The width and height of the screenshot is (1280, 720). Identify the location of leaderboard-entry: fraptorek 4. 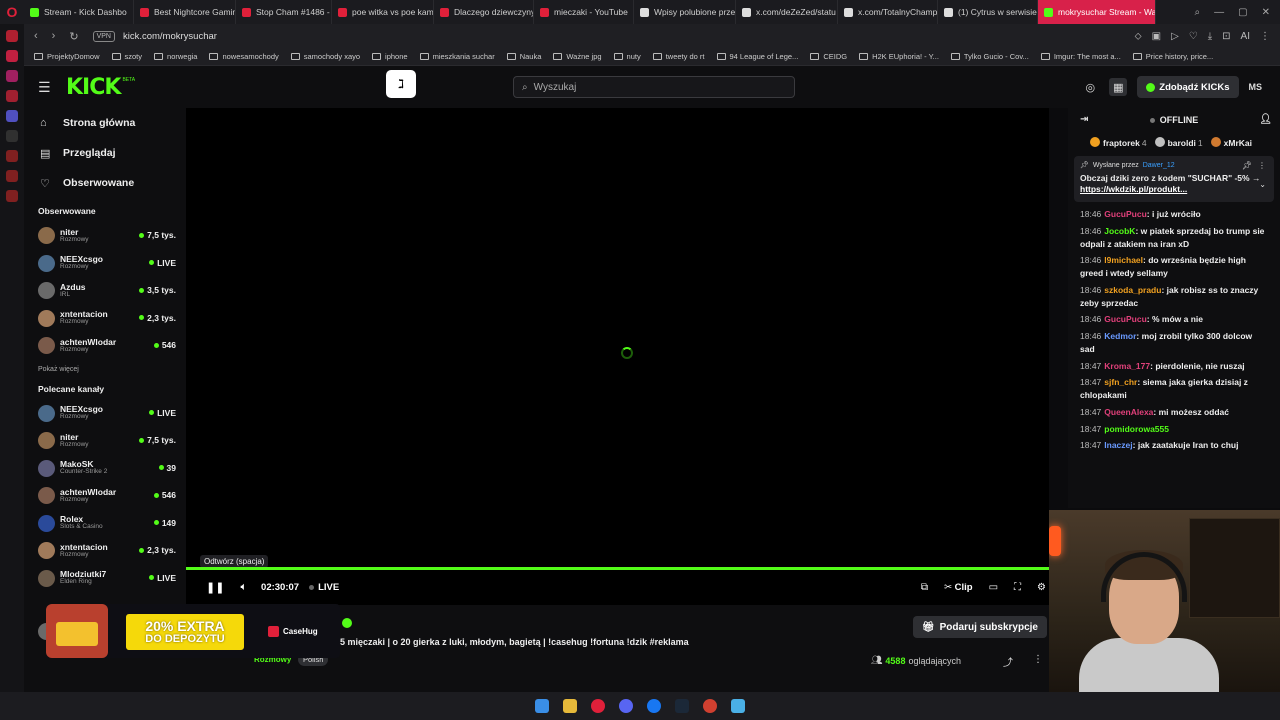
(1118, 142).